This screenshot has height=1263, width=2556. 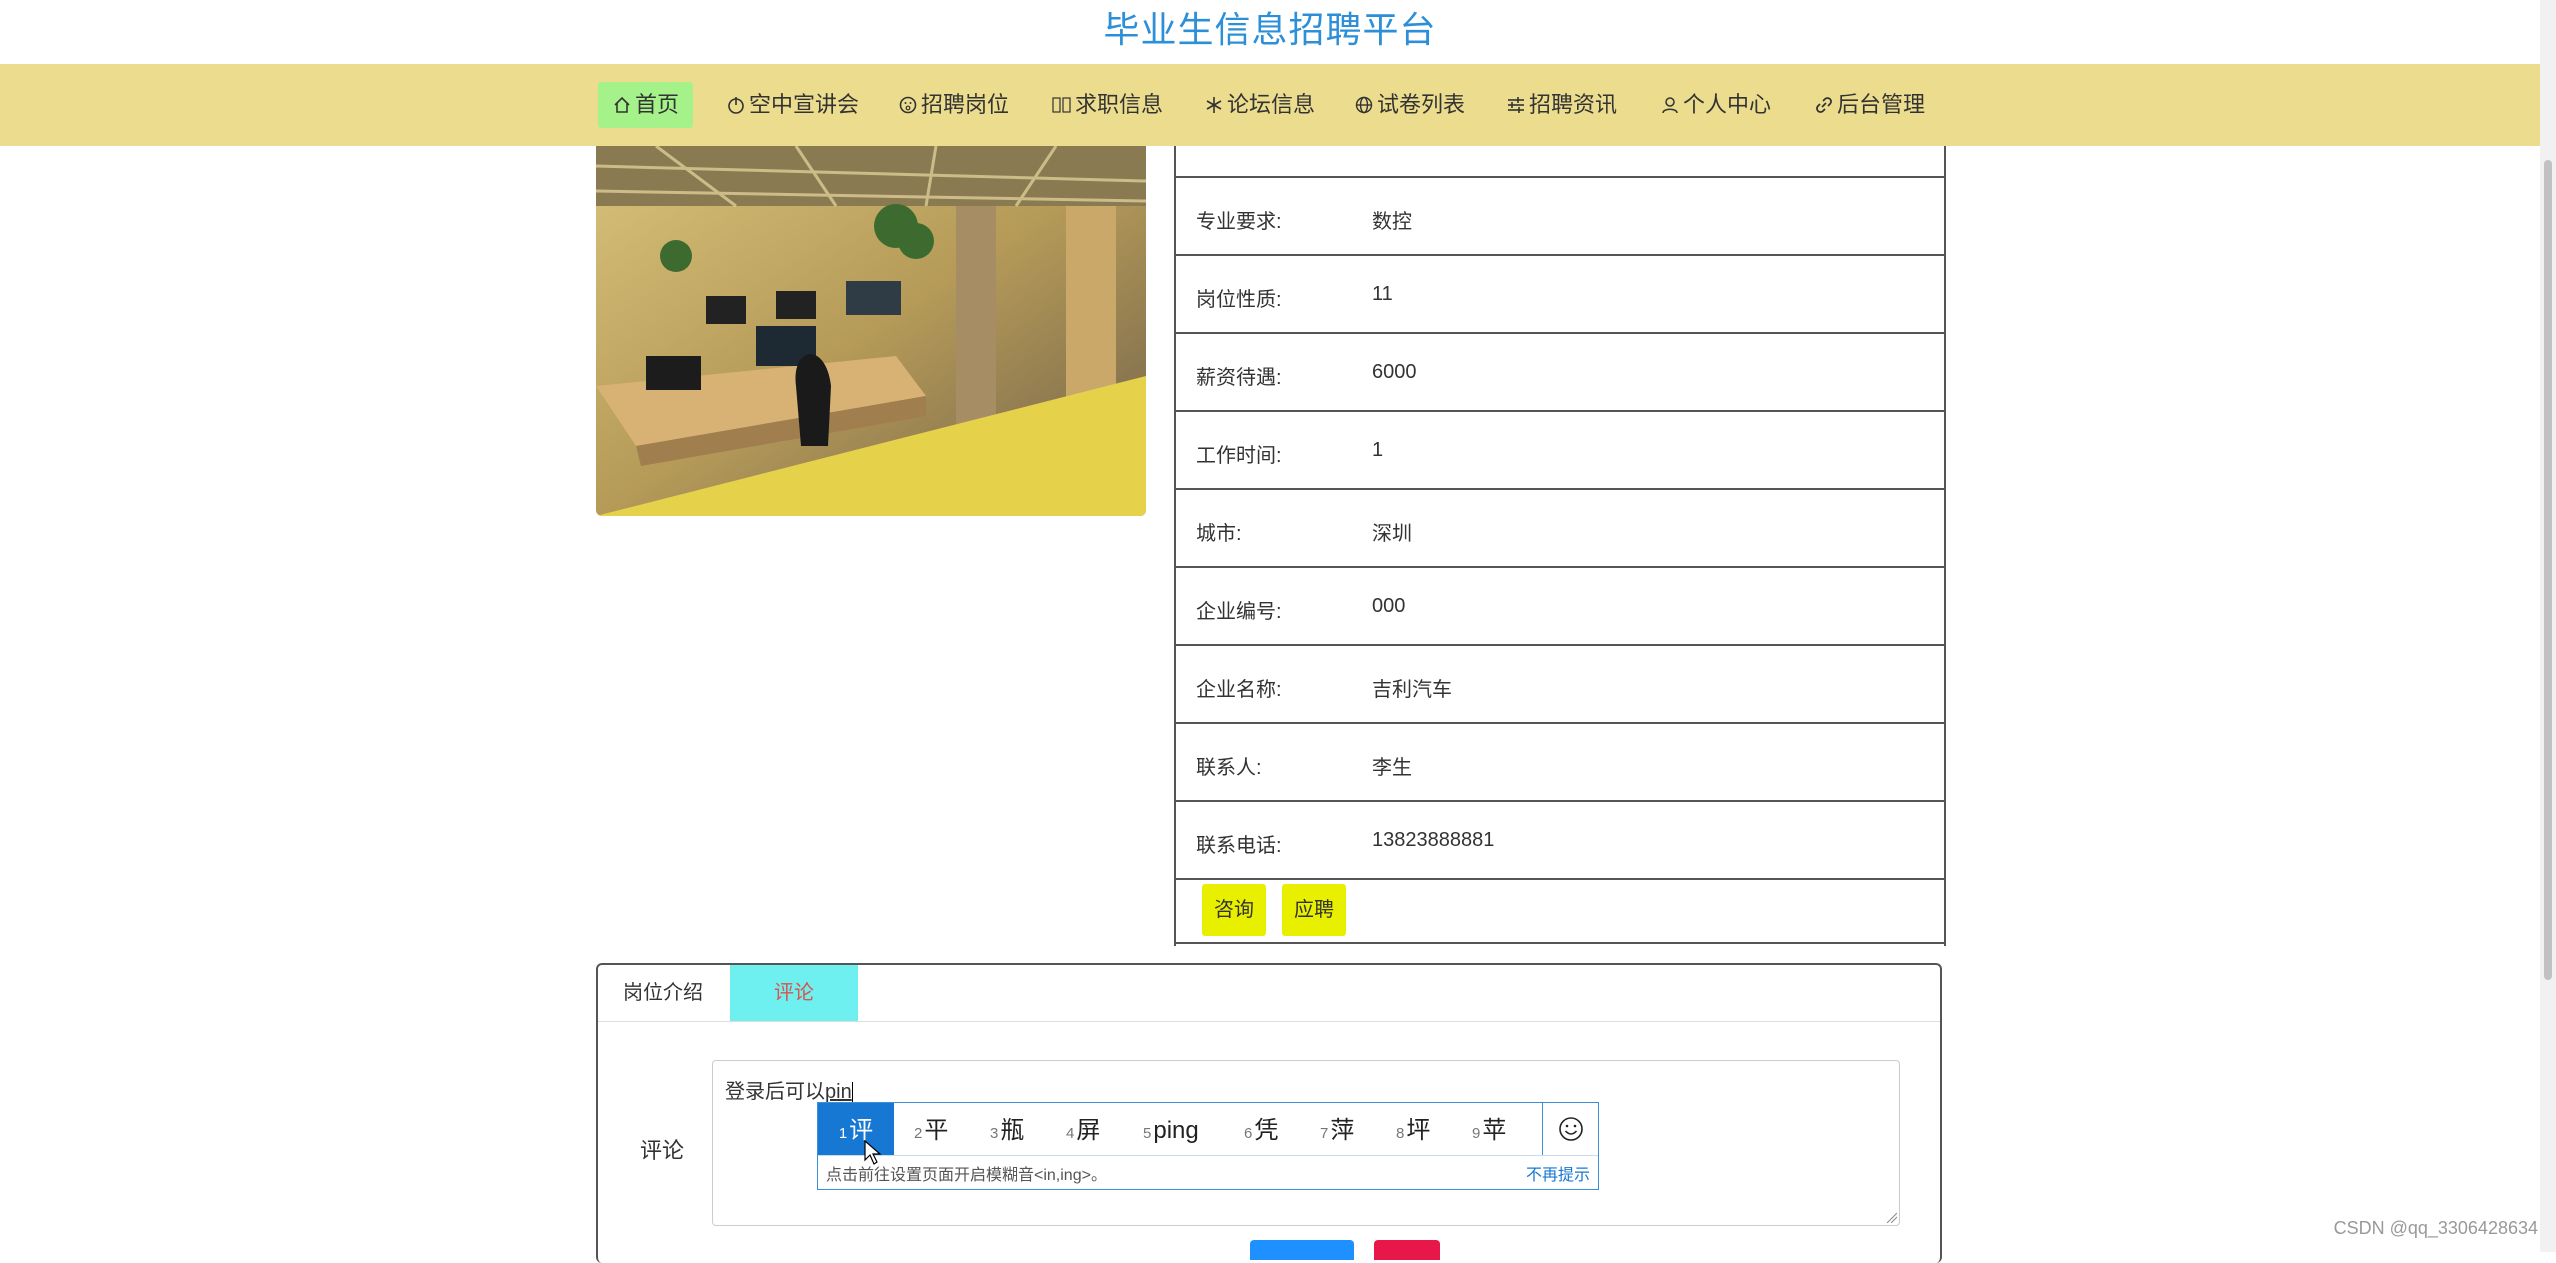 I want to click on detail-label: 工作时间:, so click(x=1239, y=456).